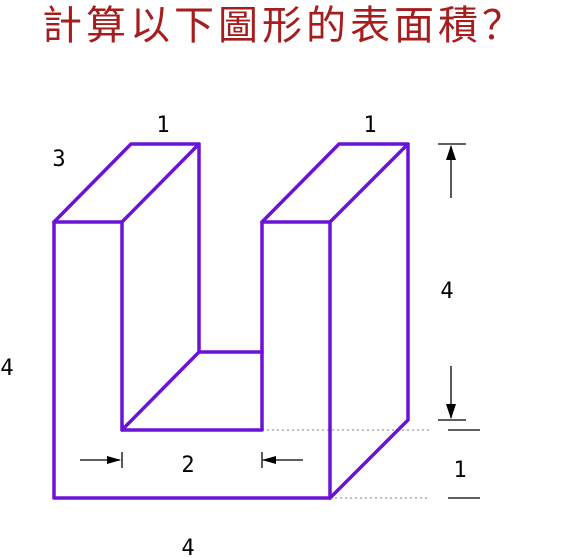 Image resolution: width=568 pixels, height=557 pixels. What do you see at coordinates (6, 368) in the screenshot?
I see `label-left-height: 4` at bounding box center [6, 368].